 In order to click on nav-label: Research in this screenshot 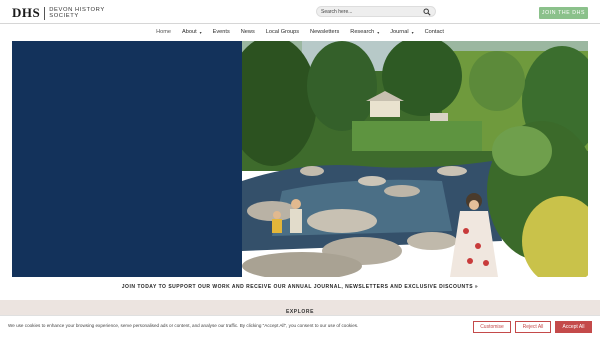, I will do `click(362, 32)`.